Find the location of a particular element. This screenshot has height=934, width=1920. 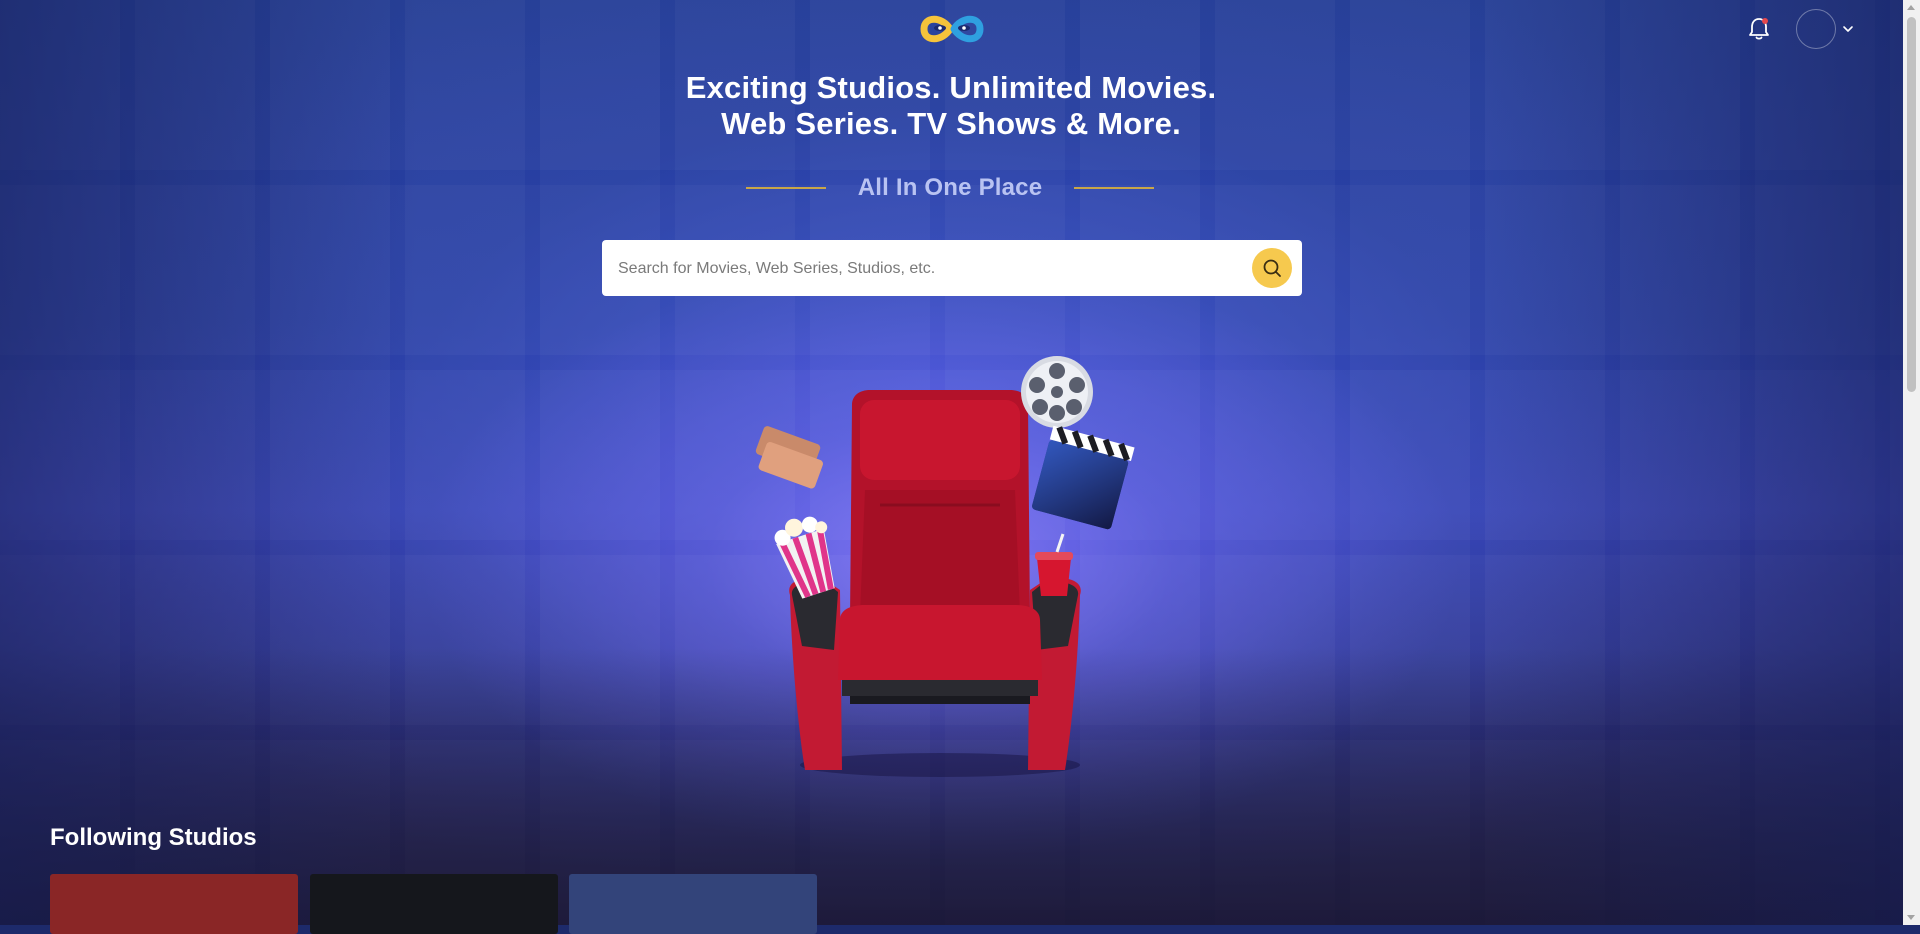

following-studios-title: Following Studios is located at coordinates (153, 837).